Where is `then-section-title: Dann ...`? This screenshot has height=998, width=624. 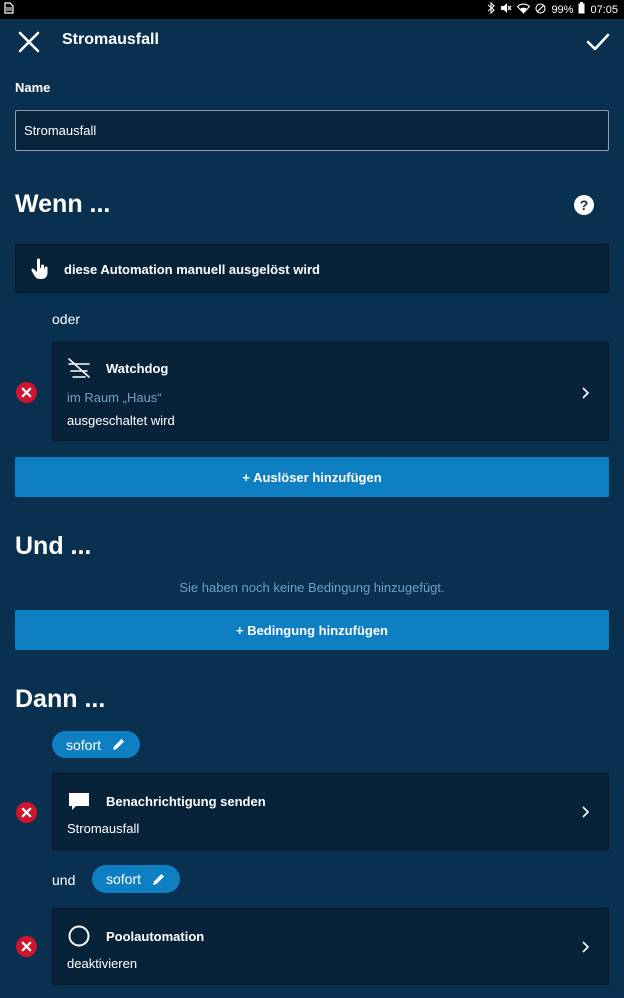
then-section-title: Dann ... is located at coordinates (60, 699).